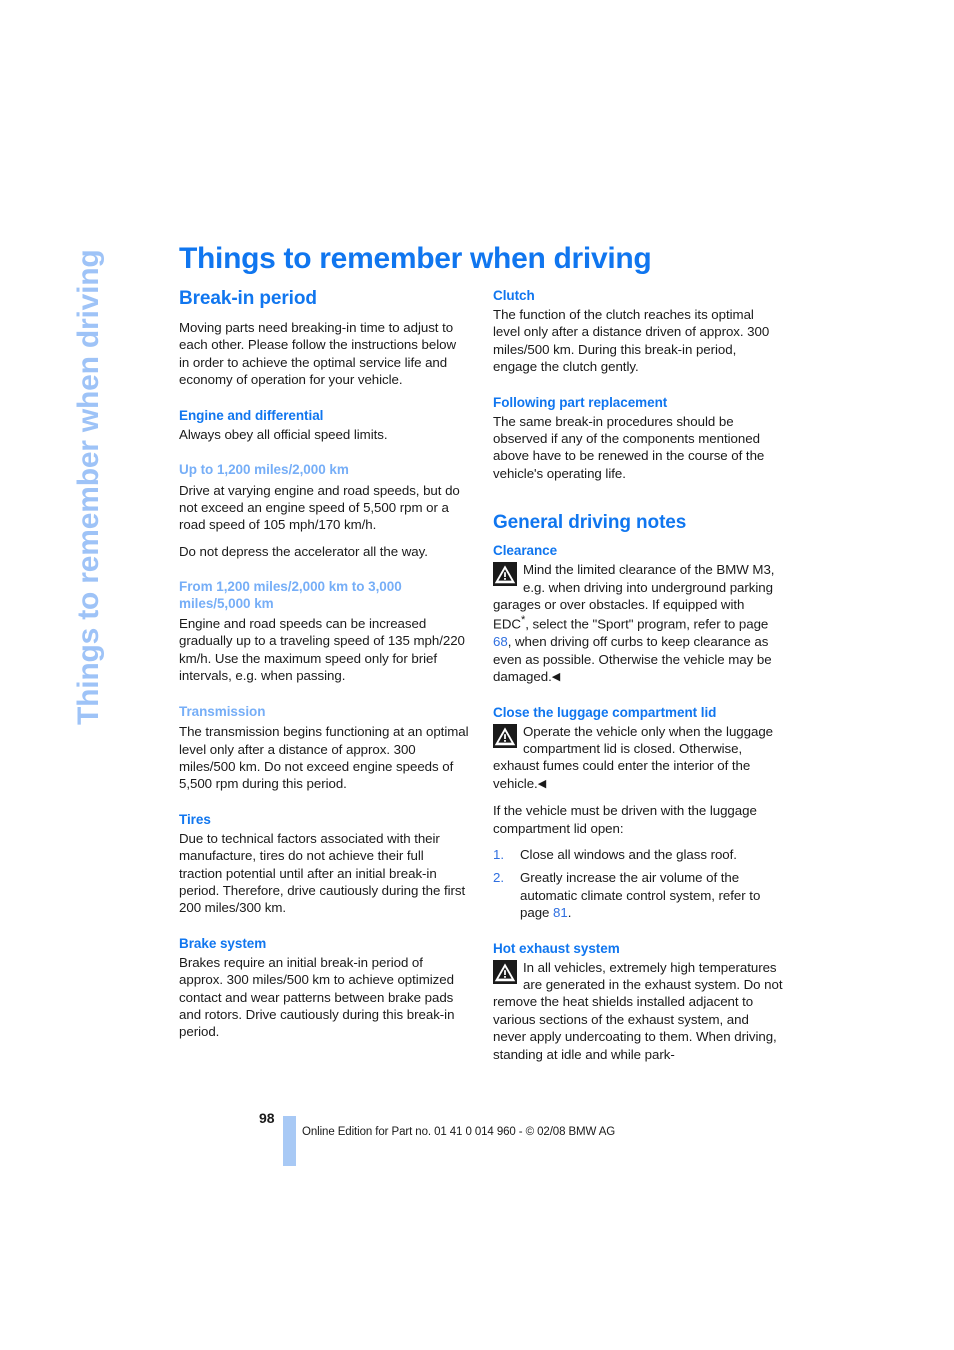  I want to click on subheading-transmission: Transmission, so click(222, 711).